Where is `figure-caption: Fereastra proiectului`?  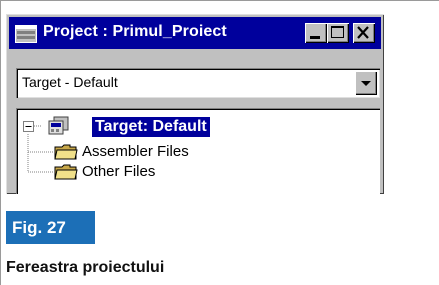
figure-caption: Fereastra proiectului is located at coordinates (85, 267).